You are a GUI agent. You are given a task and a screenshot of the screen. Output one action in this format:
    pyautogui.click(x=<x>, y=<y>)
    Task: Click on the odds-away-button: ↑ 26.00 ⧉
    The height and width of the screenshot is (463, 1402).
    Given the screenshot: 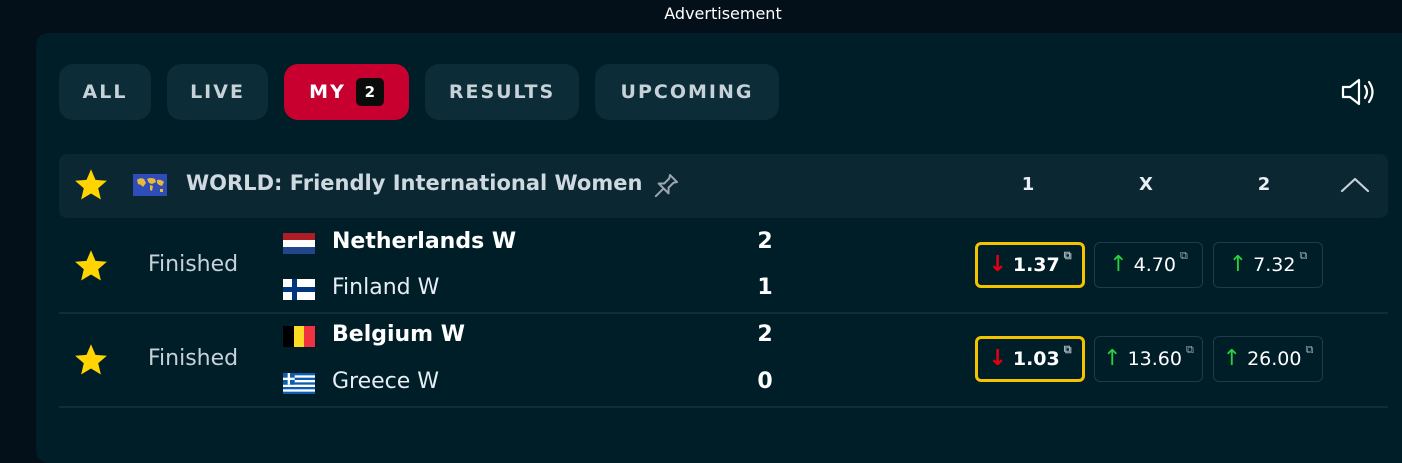 What is the action you would take?
    pyautogui.click(x=1268, y=359)
    